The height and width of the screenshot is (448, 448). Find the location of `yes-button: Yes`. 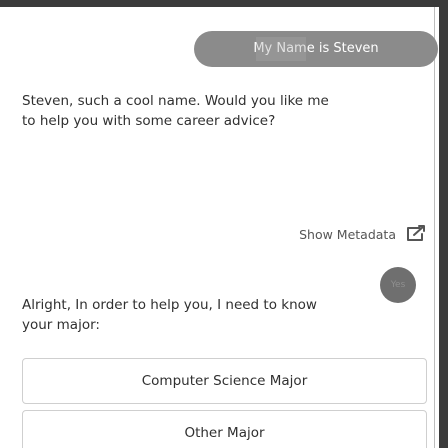

yes-button: Yes is located at coordinates (398, 285).